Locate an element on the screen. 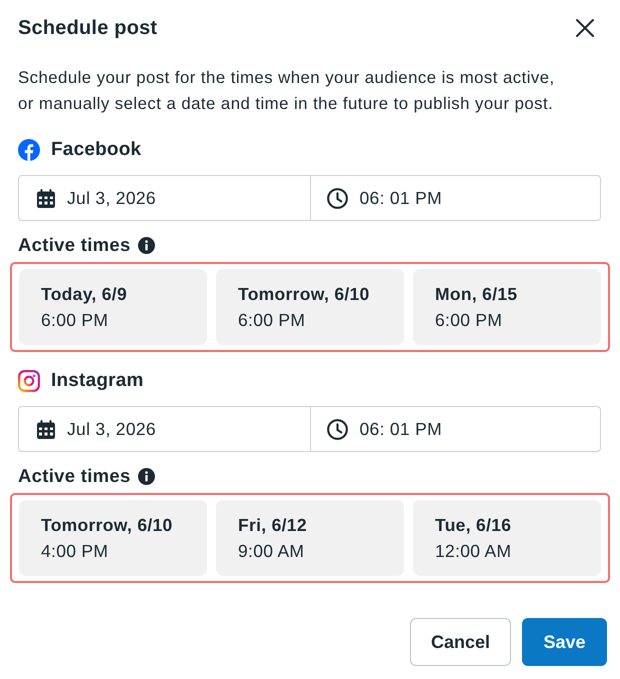 The width and height of the screenshot is (620, 679). active-time-option: Tue, 6/16 12:00 AM is located at coordinates (507, 538).